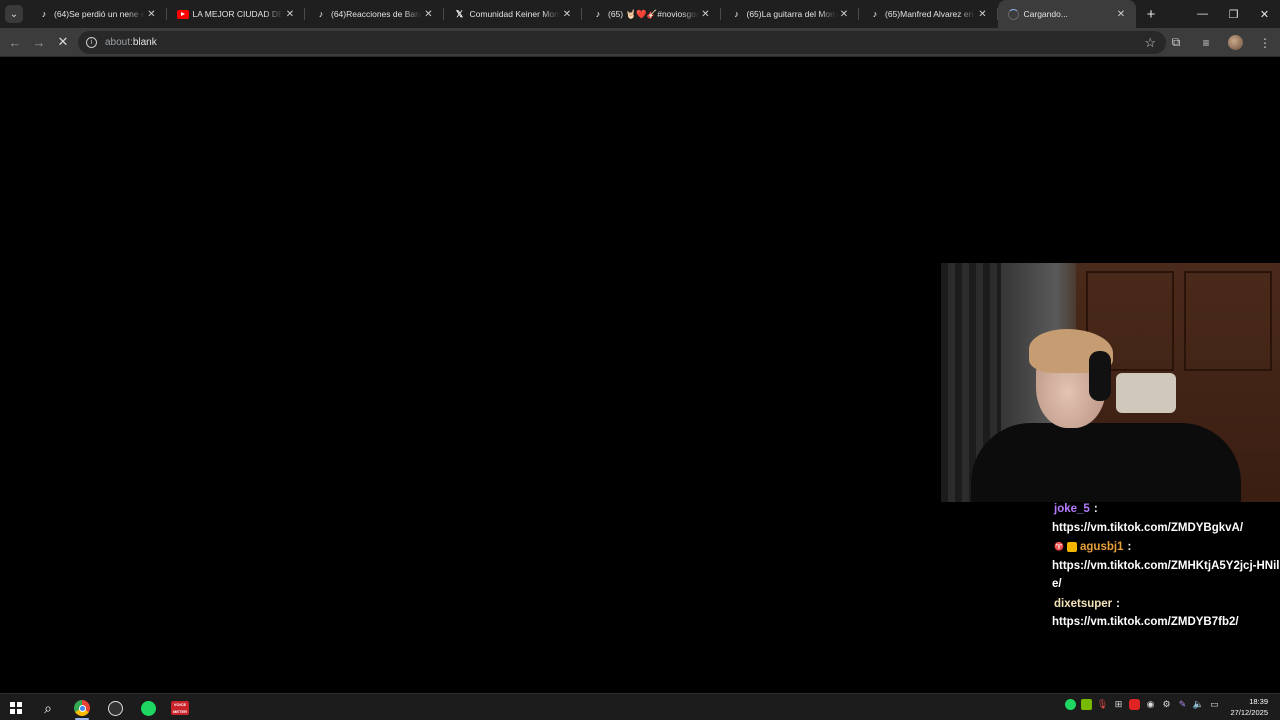 This screenshot has height=720, width=1280. I want to click on stop-loading-button: ✕, so click(63, 42).